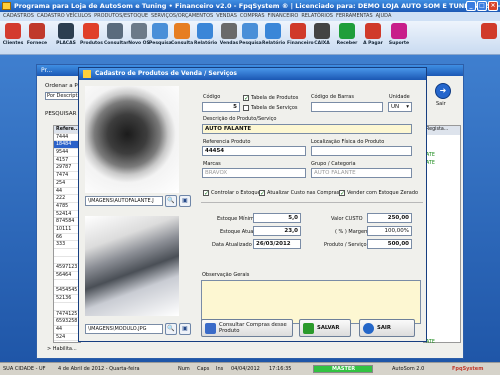 The height and width of the screenshot is (375, 500). I want to click on maximize-button: □, so click(482, 6).